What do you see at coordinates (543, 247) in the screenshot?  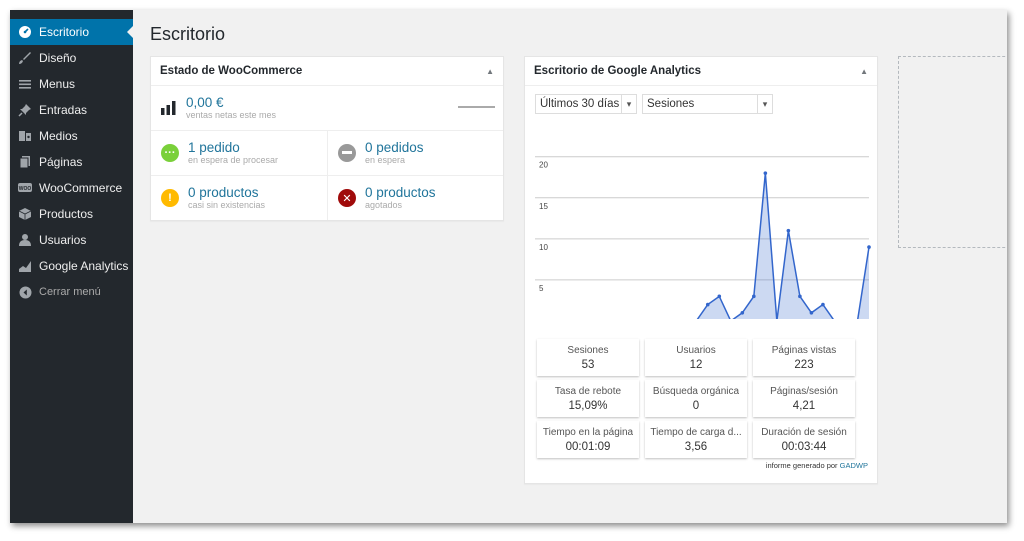 I see `y-tick-label: 10` at bounding box center [543, 247].